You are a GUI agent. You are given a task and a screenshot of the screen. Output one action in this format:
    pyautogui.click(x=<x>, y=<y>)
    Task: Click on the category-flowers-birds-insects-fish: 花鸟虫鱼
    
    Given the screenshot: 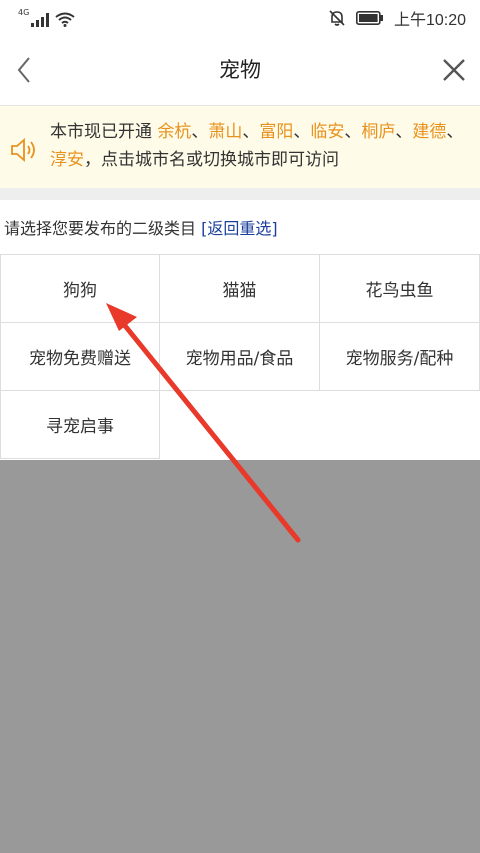 What is the action you would take?
    pyautogui.click(x=400, y=289)
    